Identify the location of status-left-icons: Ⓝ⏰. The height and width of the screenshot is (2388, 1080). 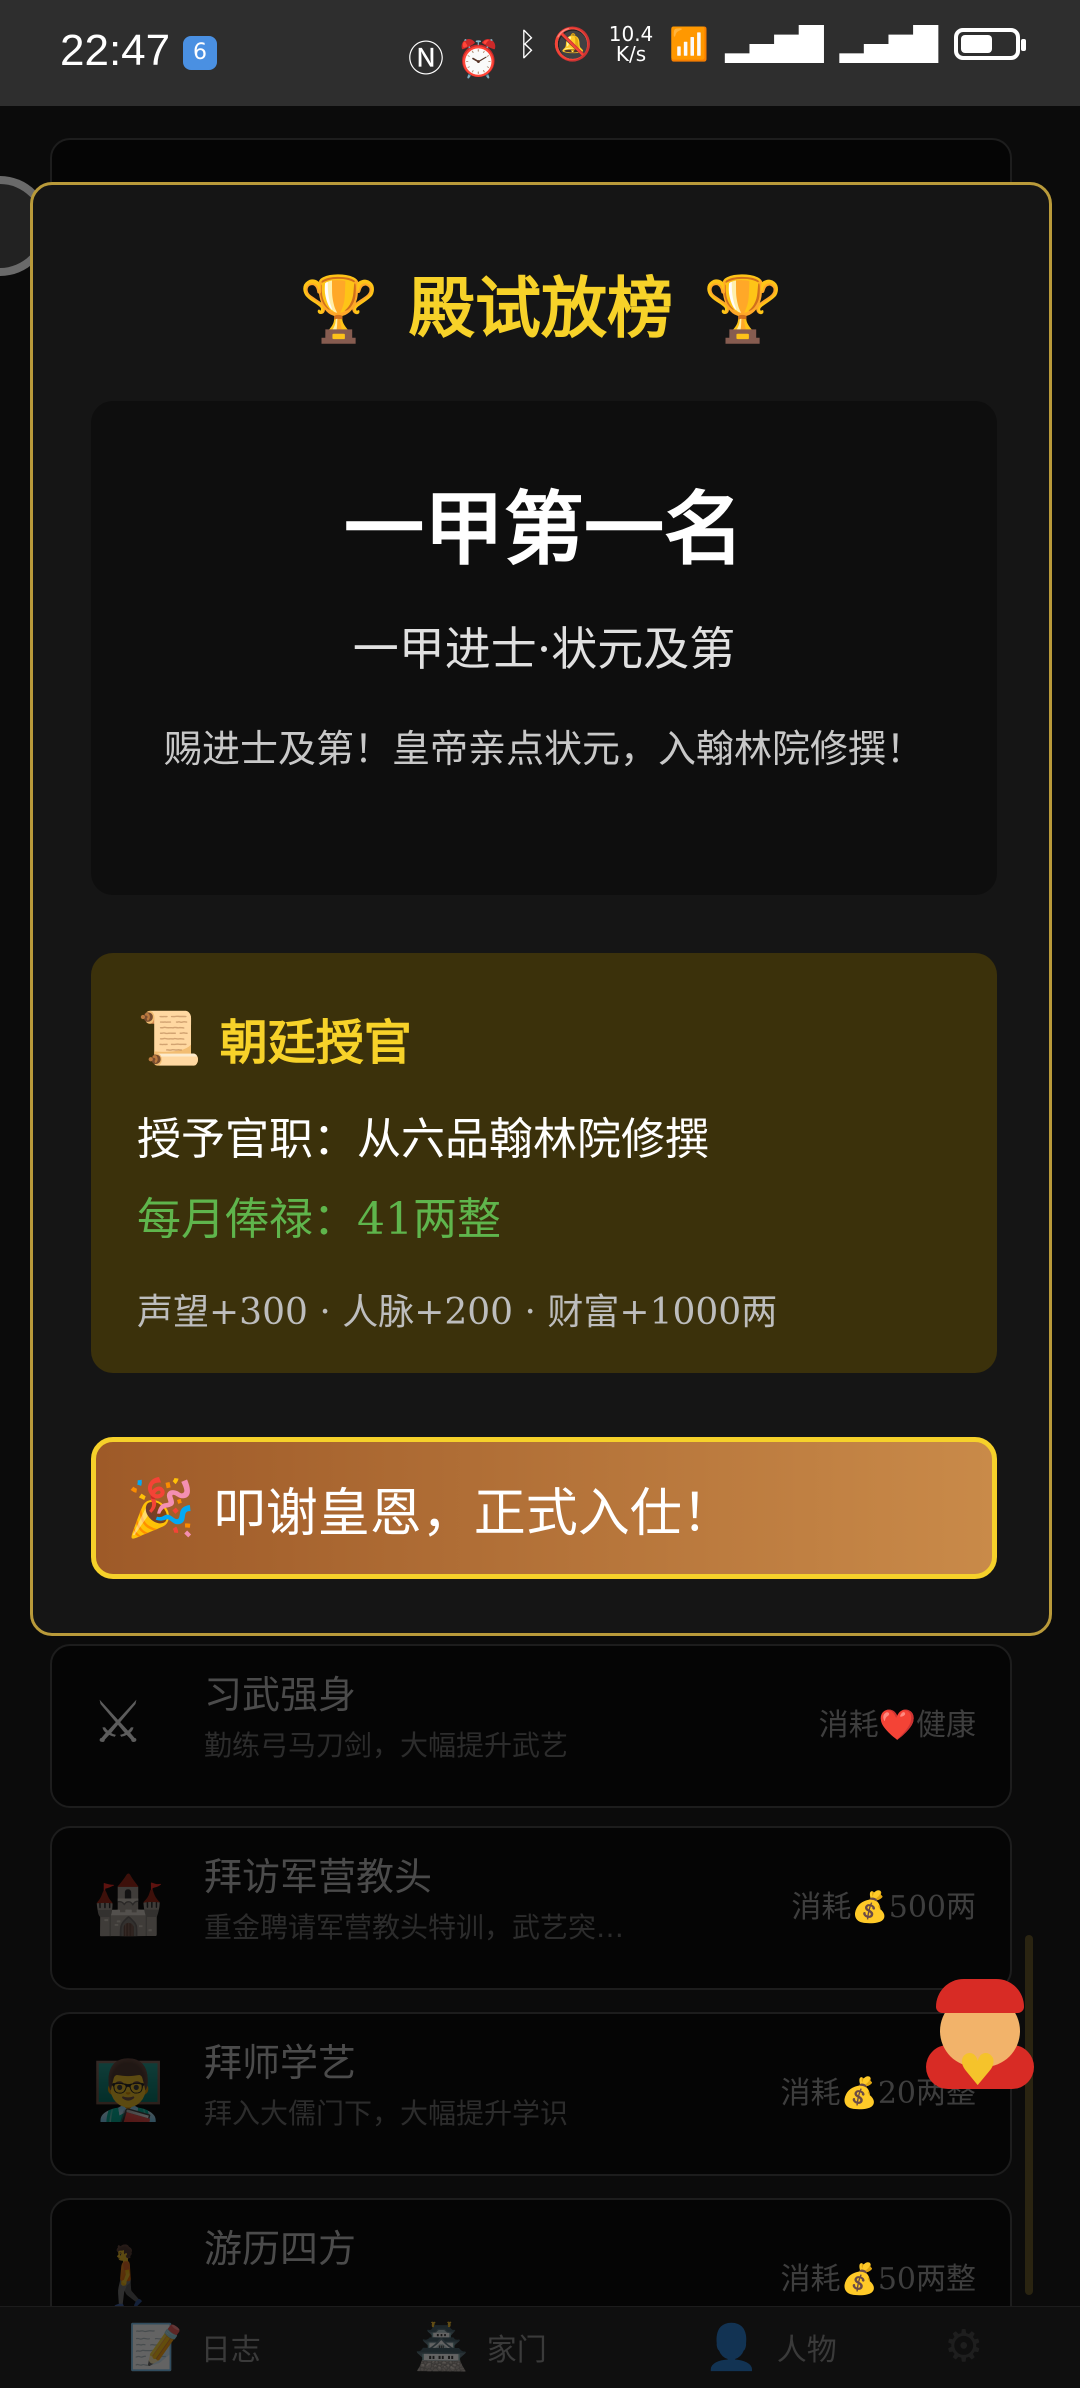
(460, 56).